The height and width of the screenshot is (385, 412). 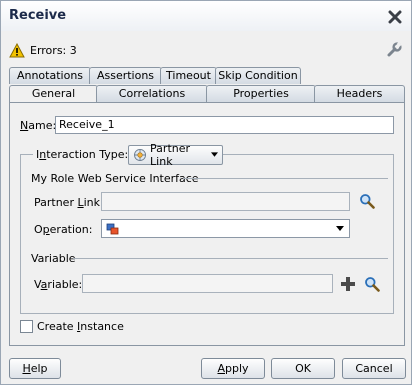 I want to click on partner-link-input, so click(x=225, y=201).